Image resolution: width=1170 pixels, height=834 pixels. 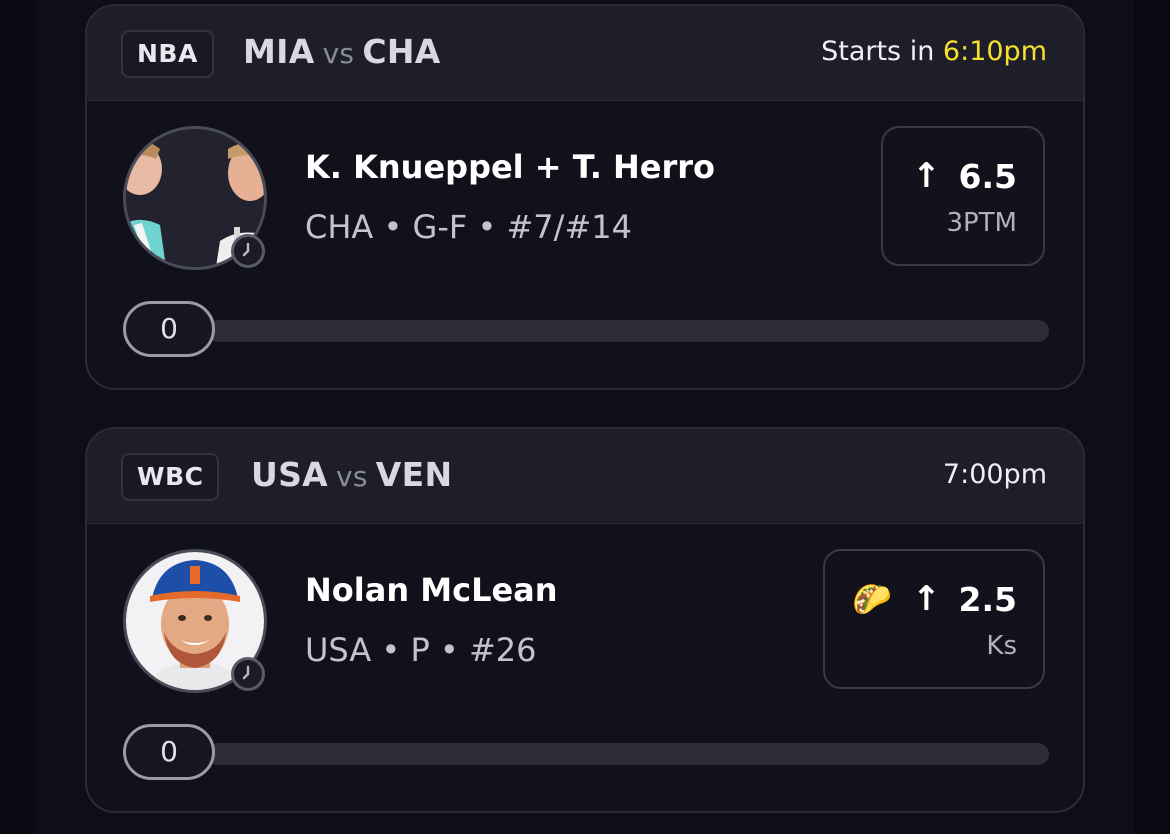 I want to click on team-b: VEN, so click(x=414, y=474).